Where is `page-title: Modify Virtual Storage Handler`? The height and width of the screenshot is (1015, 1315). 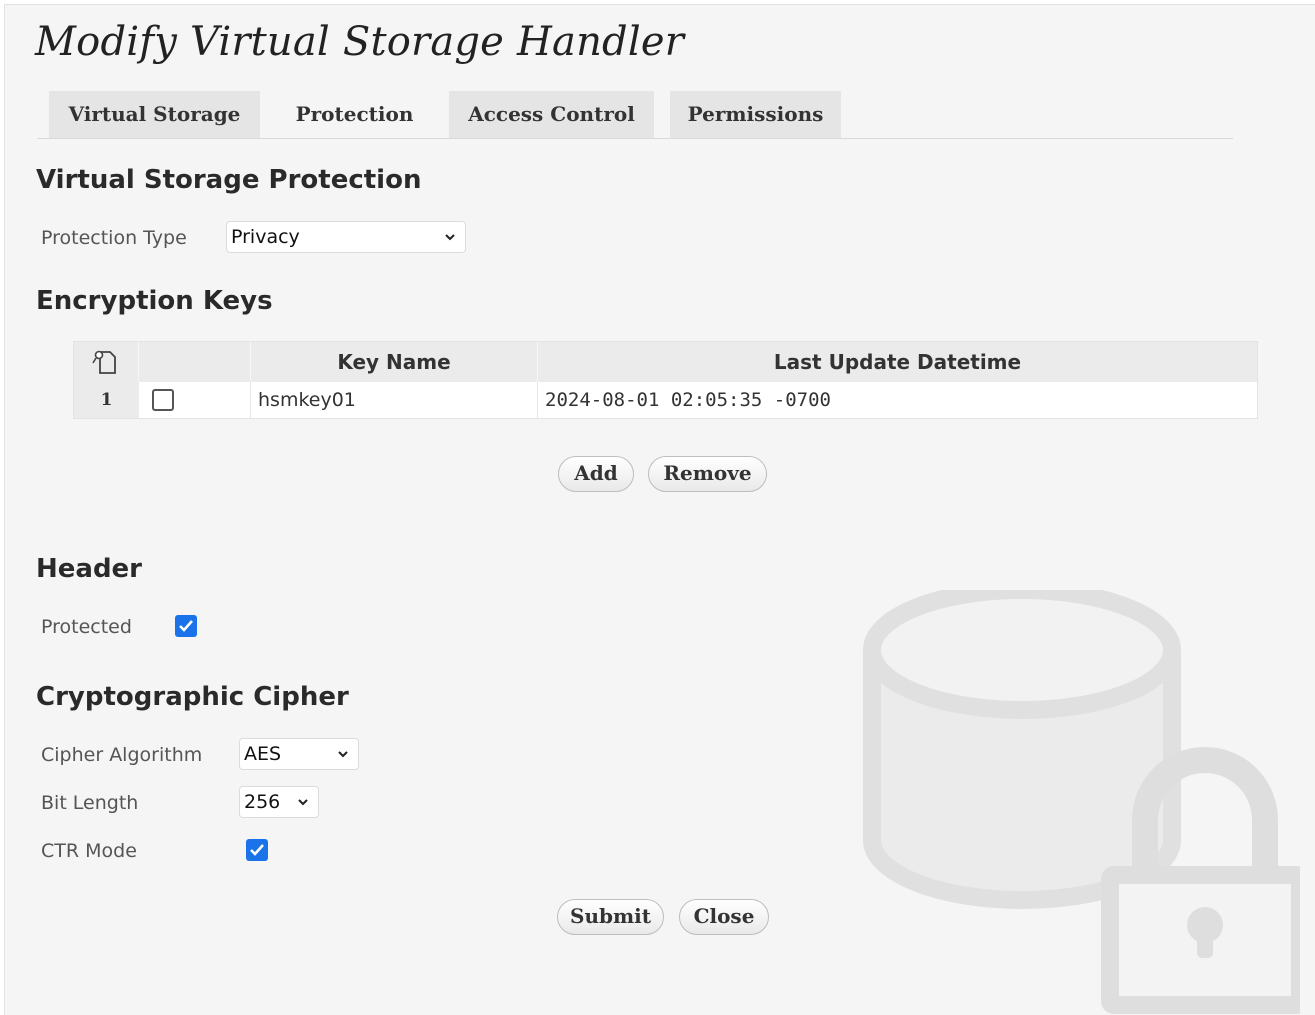 page-title: Modify Virtual Storage Handler is located at coordinates (360, 42).